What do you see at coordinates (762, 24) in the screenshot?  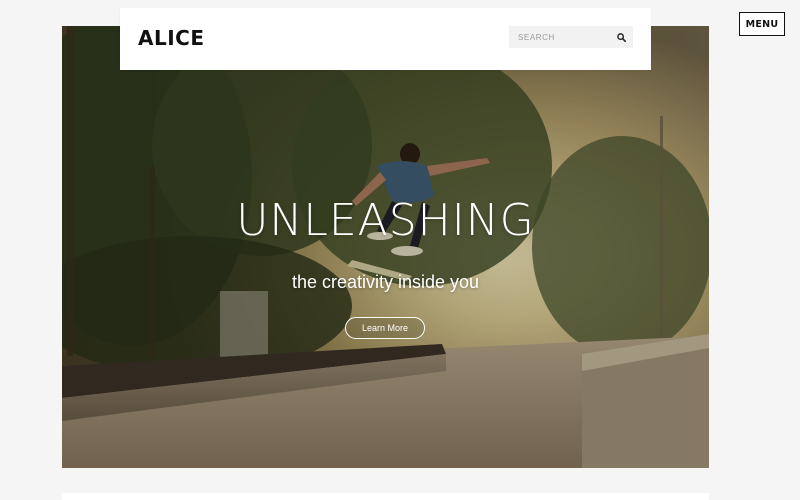 I see `menu-button: MENU` at bounding box center [762, 24].